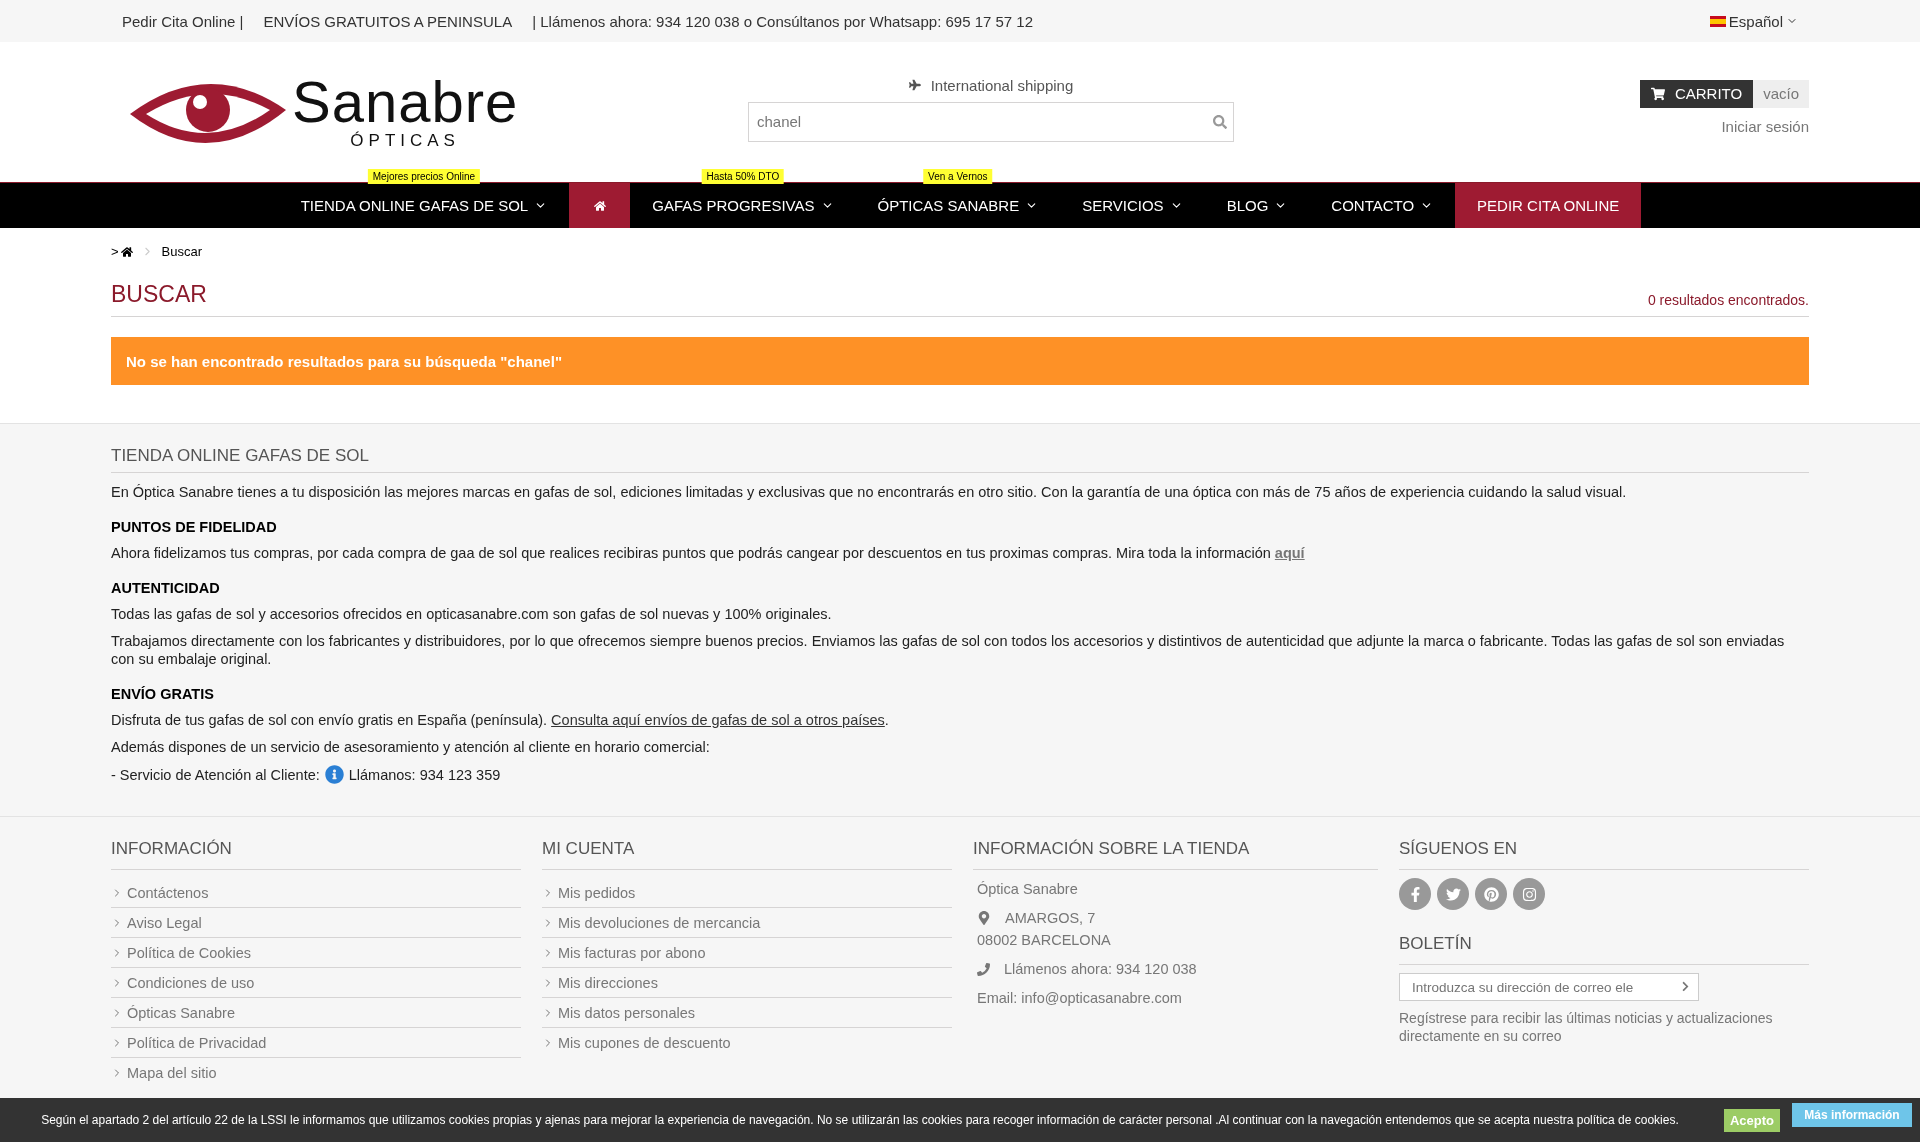  Describe the element at coordinates (163, 694) in the screenshot. I see `section-heading: ENVÍO GRATIS` at that location.